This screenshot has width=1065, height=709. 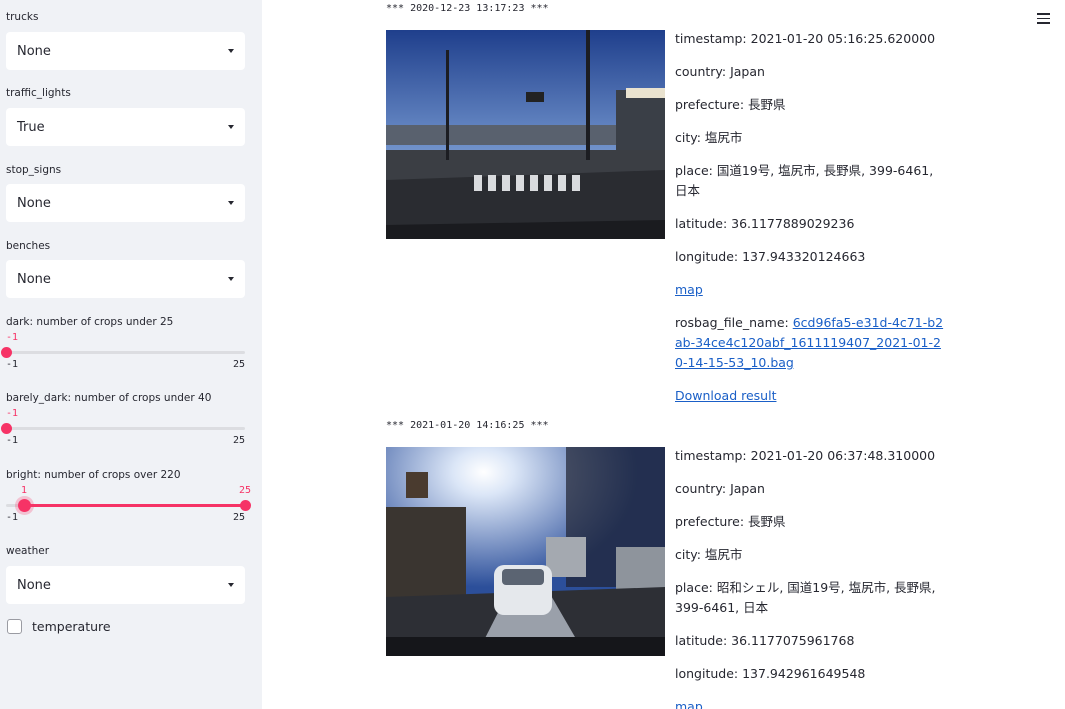 What do you see at coordinates (14, 626) in the screenshot?
I see `temperature-checkbox` at bounding box center [14, 626].